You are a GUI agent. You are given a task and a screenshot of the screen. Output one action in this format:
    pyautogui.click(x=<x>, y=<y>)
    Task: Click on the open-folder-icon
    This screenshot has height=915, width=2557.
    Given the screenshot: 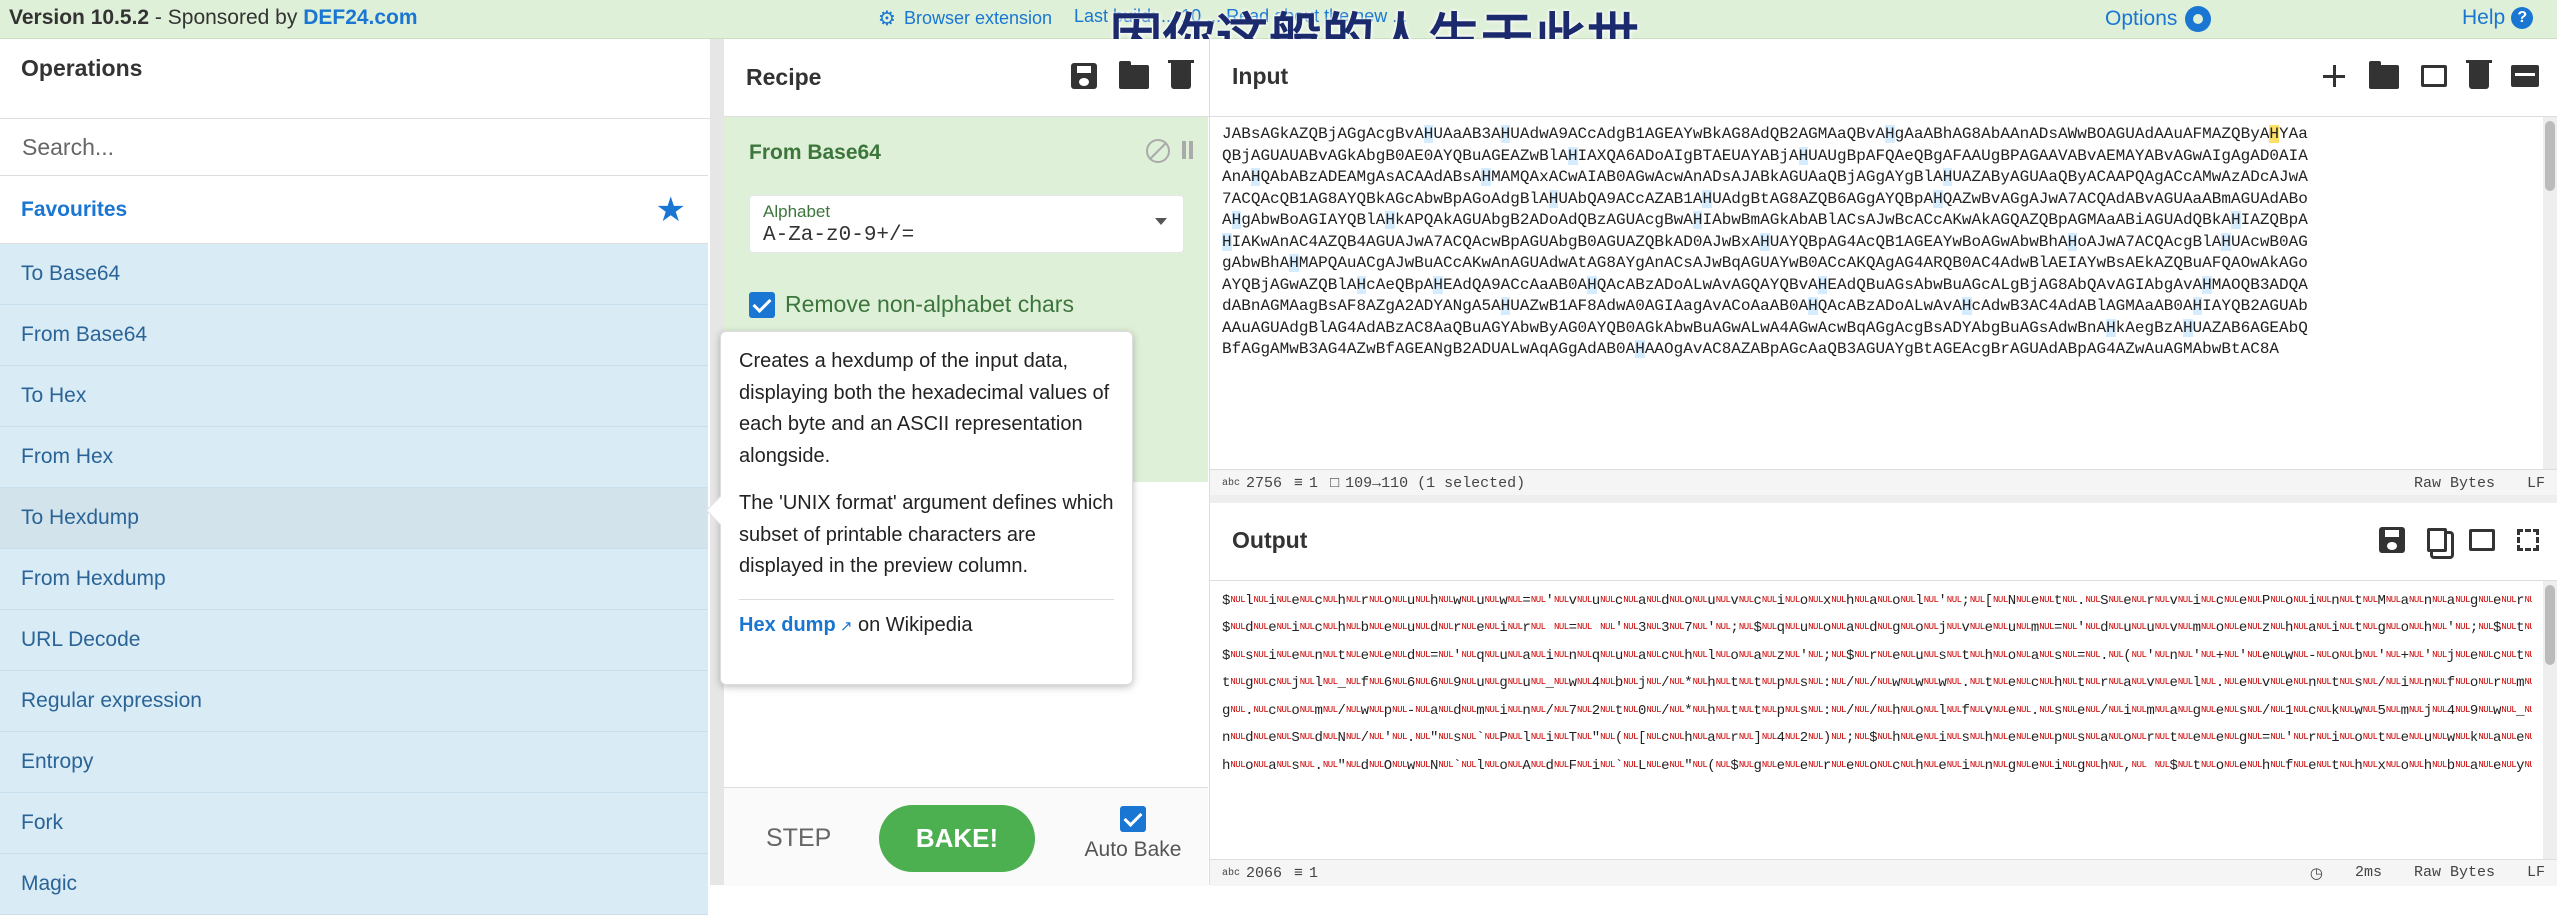 What is the action you would take?
    pyautogui.click(x=2384, y=75)
    